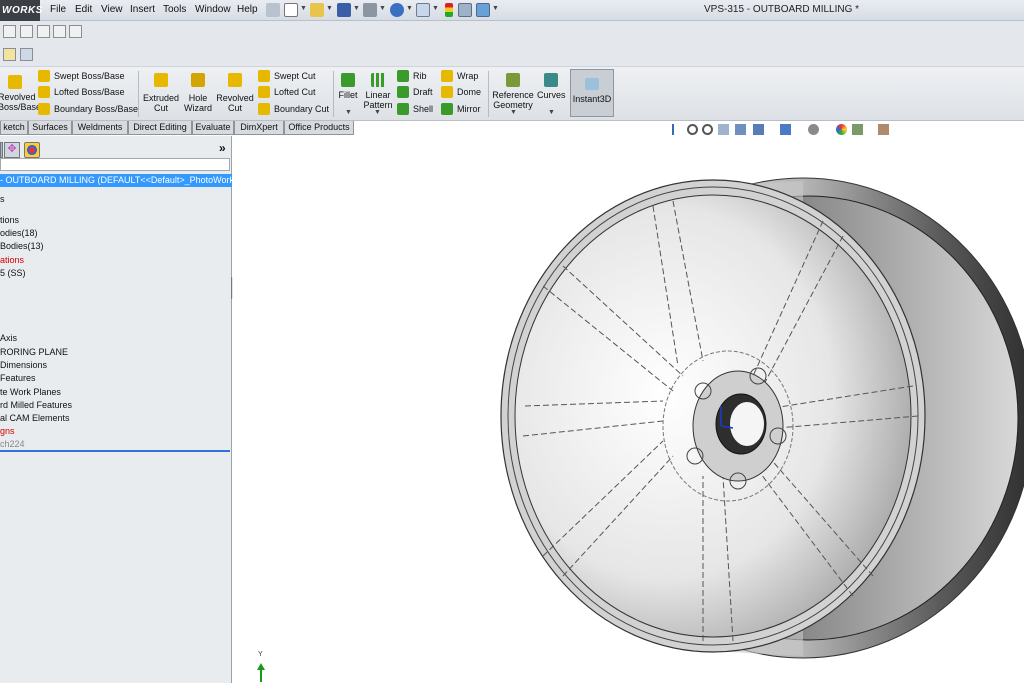 This screenshot has width=1024, height=683. Describe the element at coordinates (435, 8) in the screenshot. I see `select-dropdown-arrow-icon: ▼` at that location.